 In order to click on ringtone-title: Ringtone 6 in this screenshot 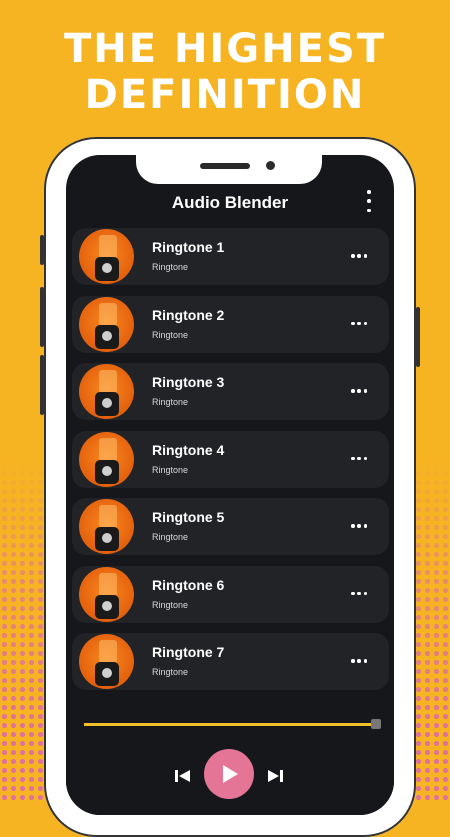, I will do `click(188, 584)`.